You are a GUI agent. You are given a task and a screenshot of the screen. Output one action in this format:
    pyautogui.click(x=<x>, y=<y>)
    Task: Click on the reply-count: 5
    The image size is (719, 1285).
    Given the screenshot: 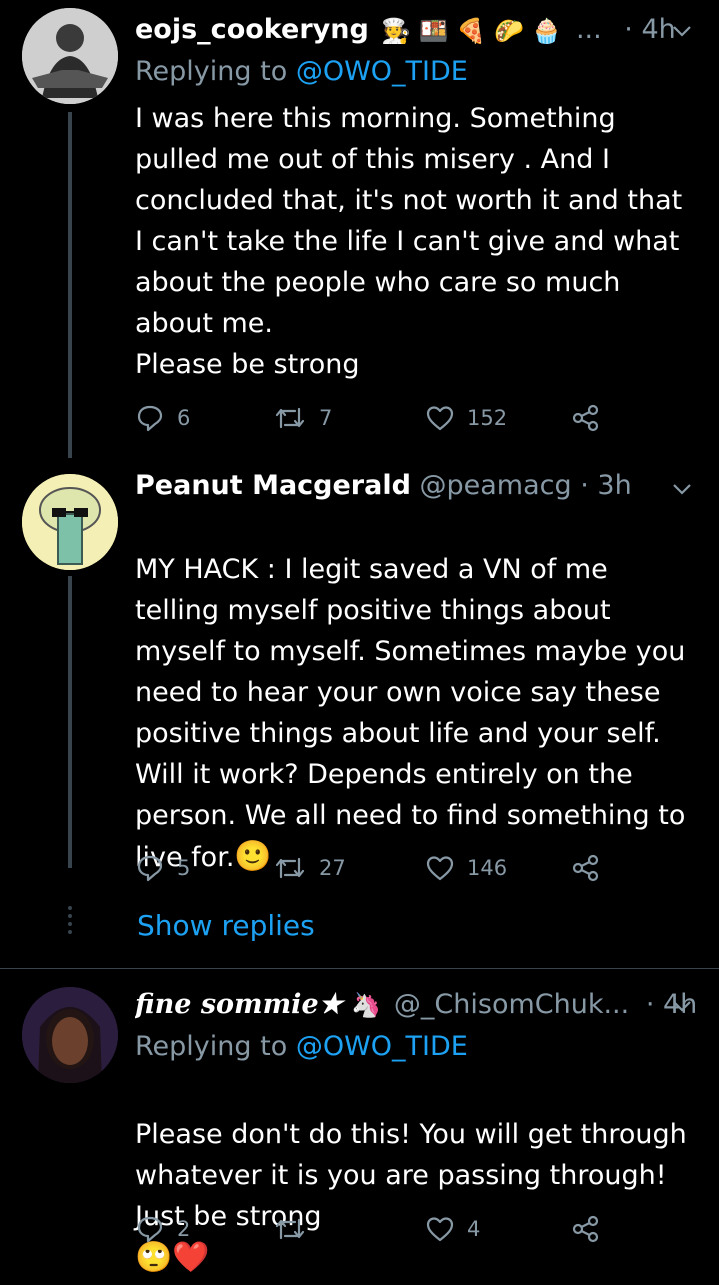 What is the action you would take?
    pyautogui.click(x=184, y=868)
    